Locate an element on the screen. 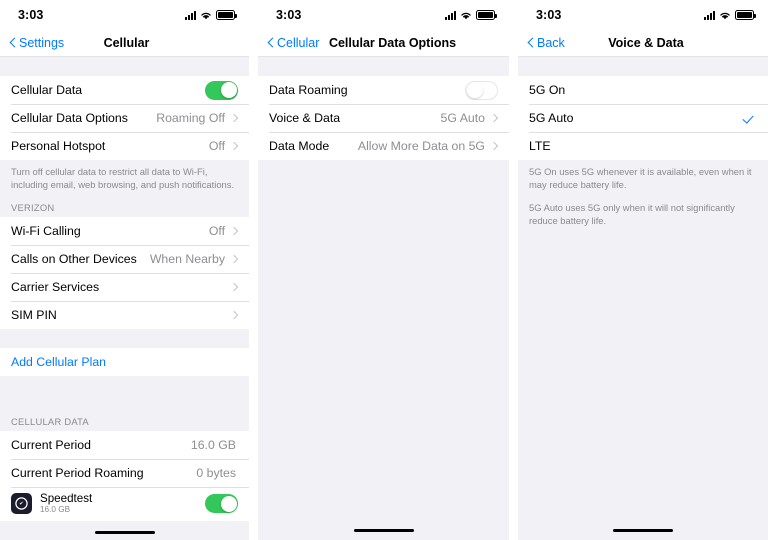 This screenshot has height=540, width=768. row-label: 5G On is located at coordinates (547, 90).